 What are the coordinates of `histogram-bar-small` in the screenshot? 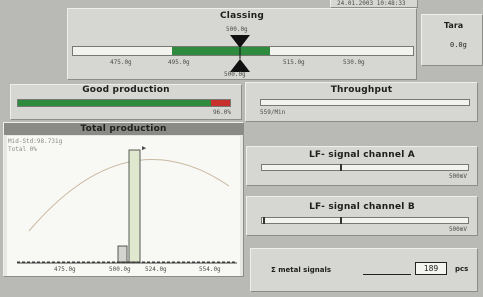 It's located at (122, 254).